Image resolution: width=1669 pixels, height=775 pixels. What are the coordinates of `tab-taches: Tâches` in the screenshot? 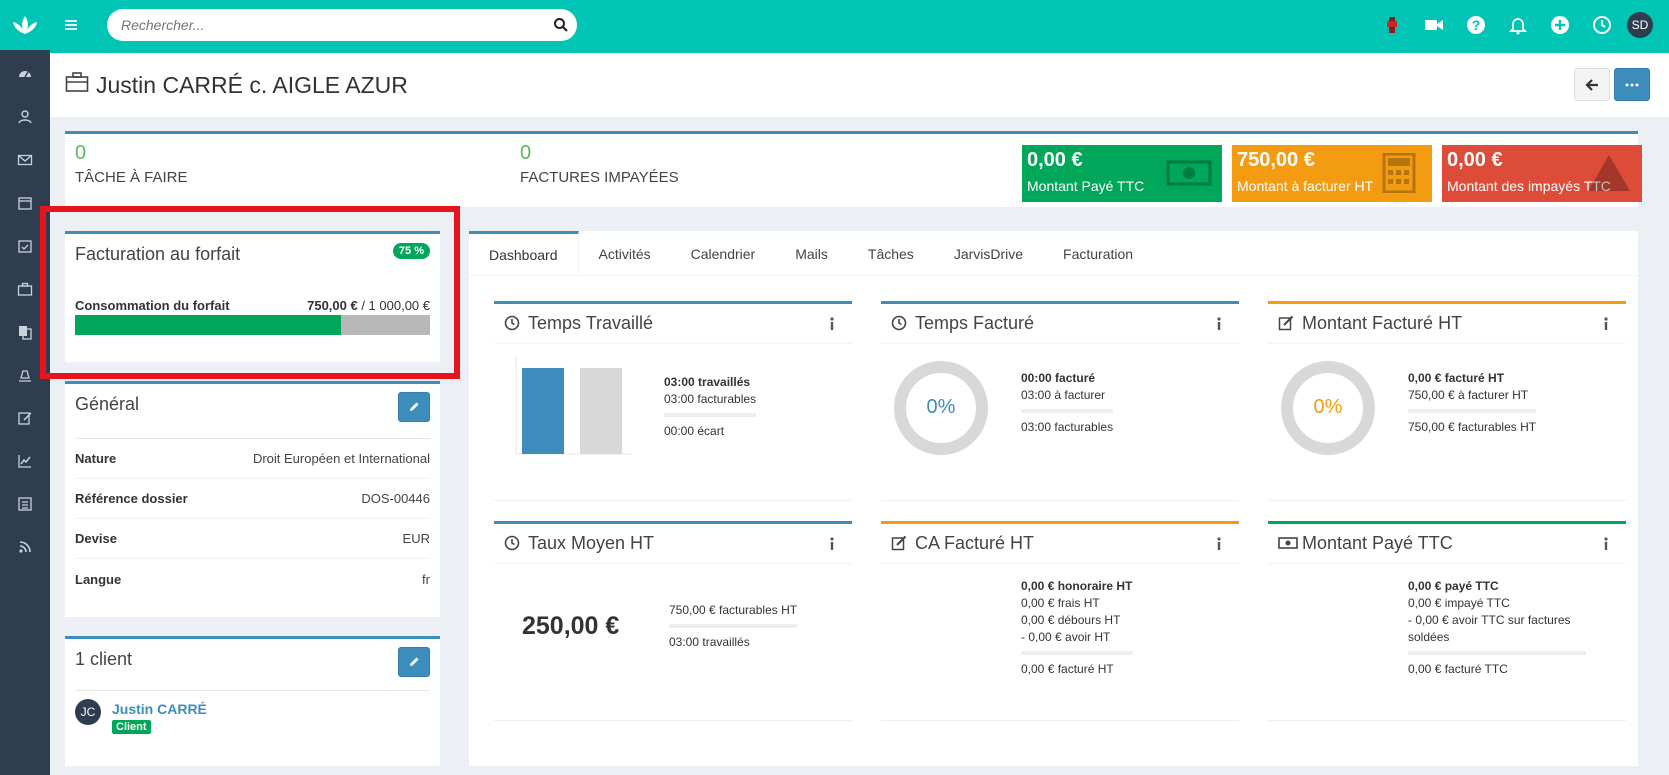 It's located at (891, 253).